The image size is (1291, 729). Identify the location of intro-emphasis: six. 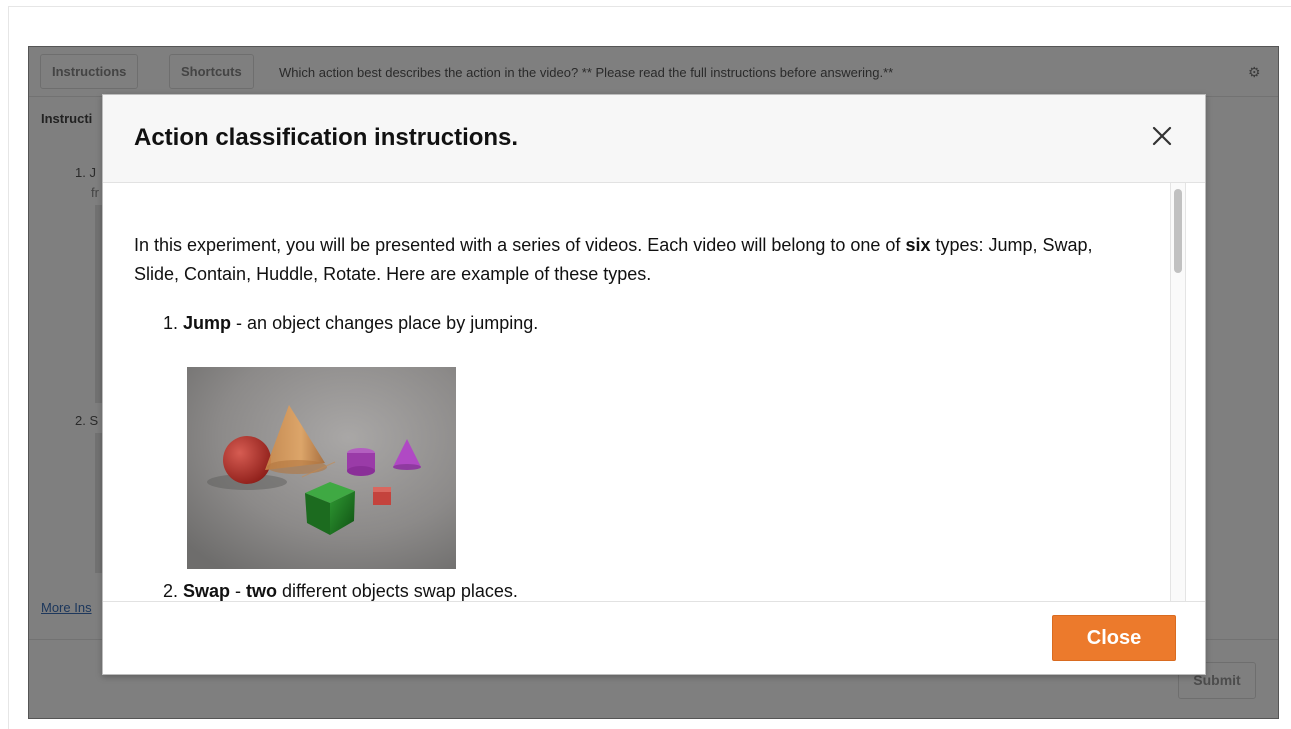
(918, 245).